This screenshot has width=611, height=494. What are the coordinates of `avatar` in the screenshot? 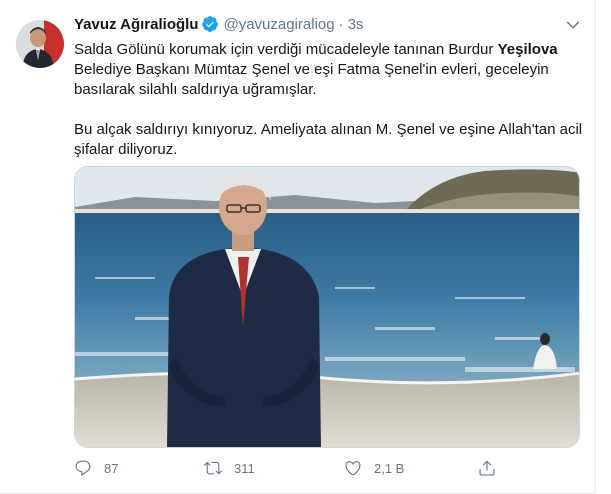 It's located at (40, 44).